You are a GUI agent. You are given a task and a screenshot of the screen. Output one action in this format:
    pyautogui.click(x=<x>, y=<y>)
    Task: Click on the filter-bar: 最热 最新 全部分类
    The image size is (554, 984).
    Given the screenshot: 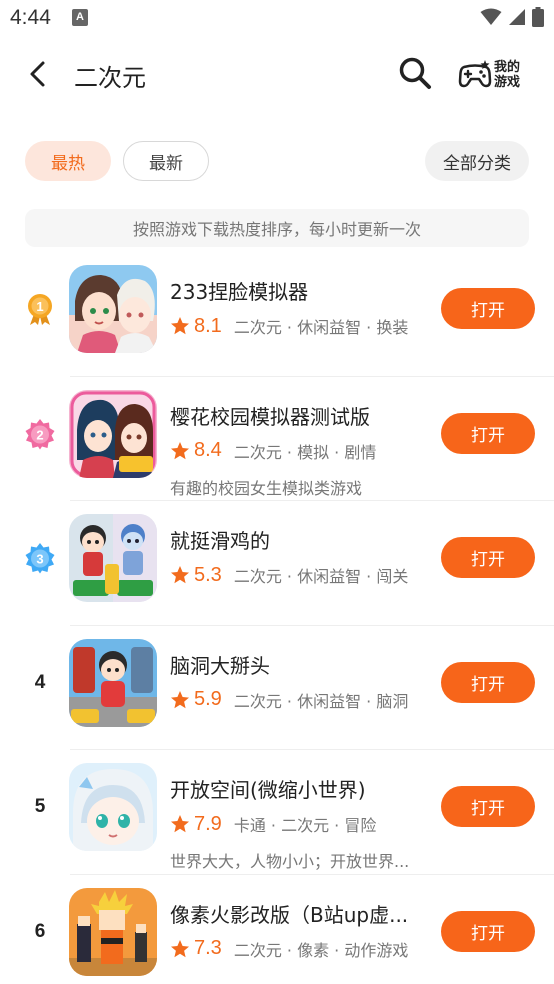 What is the action you would take?
    pyautogui.click(x=277, y=162)
    